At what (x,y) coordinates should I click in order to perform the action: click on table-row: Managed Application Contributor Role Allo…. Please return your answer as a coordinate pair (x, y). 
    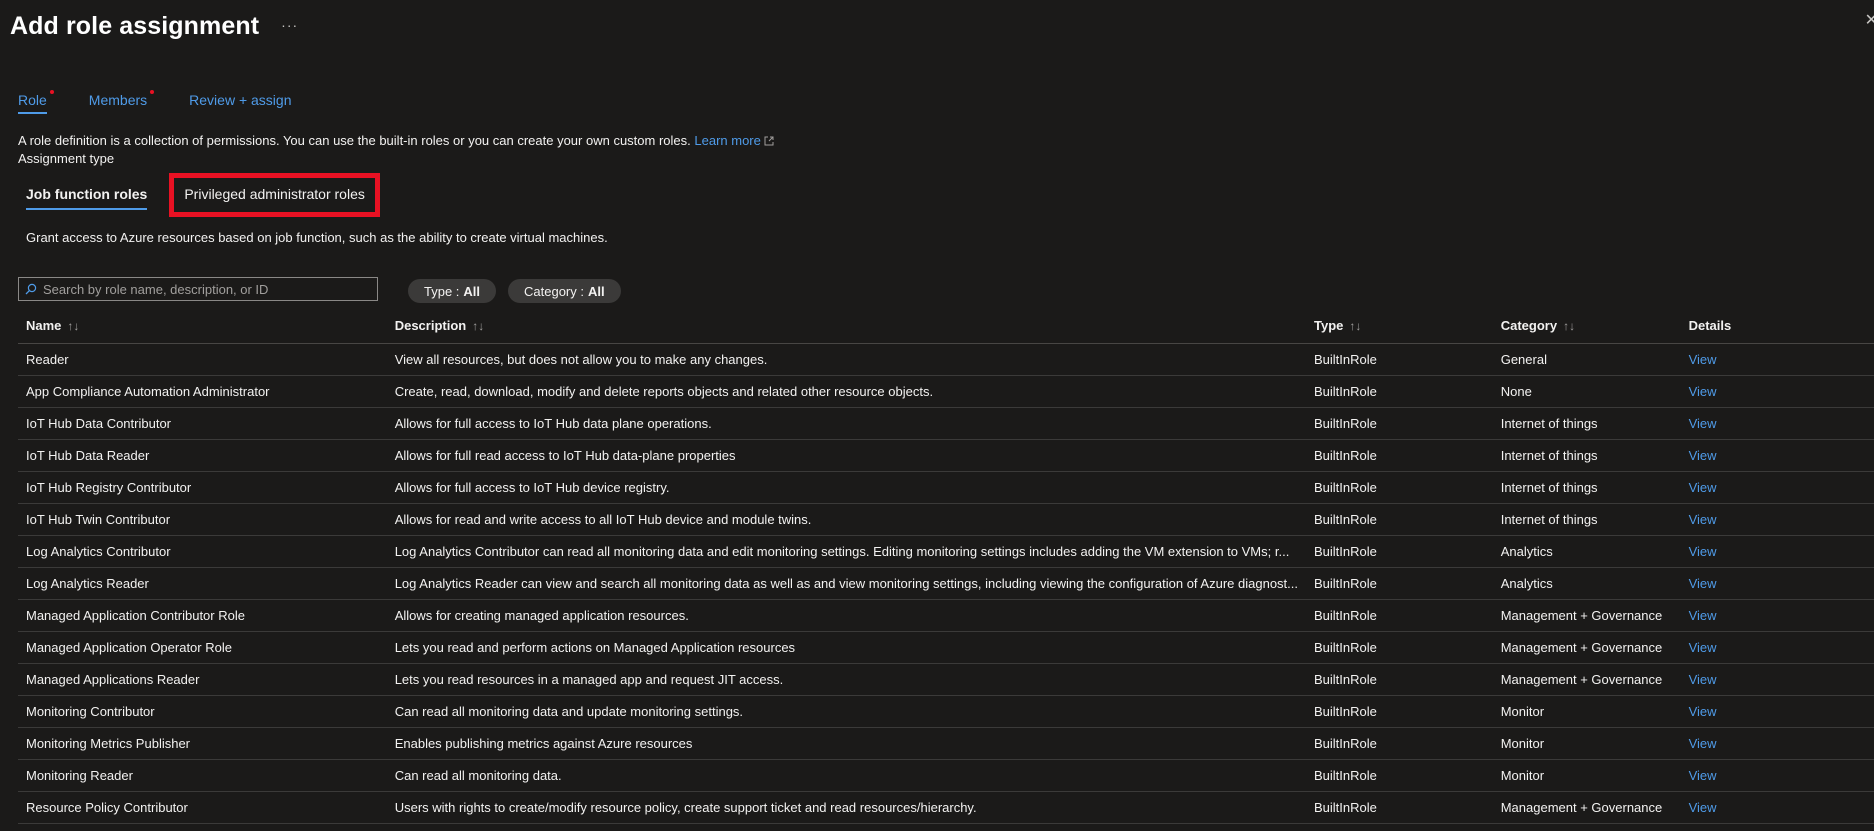
    Looking at the image, I should click on (946, 615).